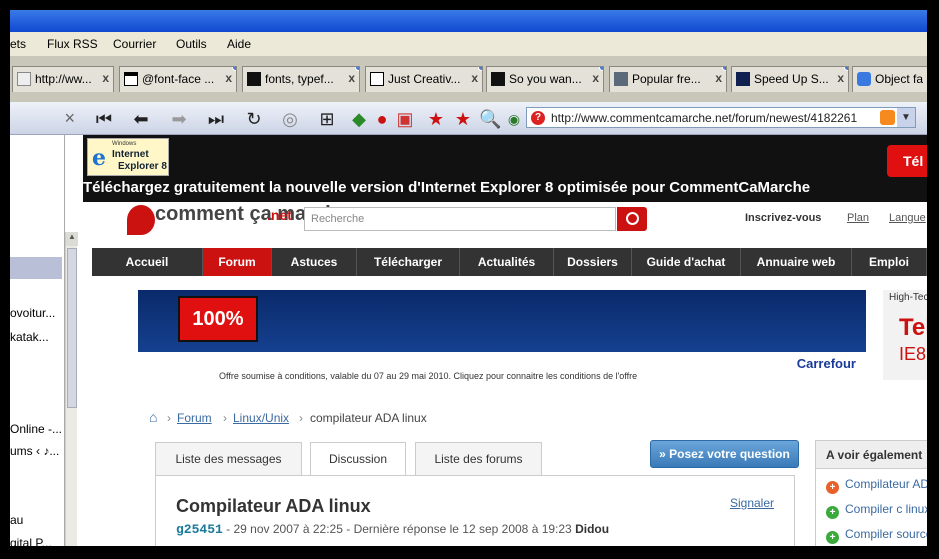 This screenshot has height=559, width=939. I want to click on search-button, so click(632, 219).